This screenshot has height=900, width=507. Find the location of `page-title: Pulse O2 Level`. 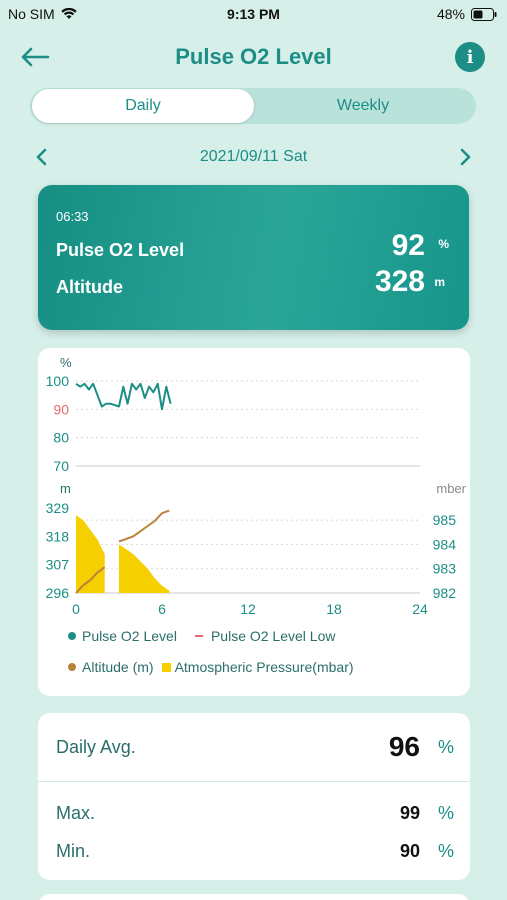

page-title: Pulse O2 Level is located at coordinates (253, 56).